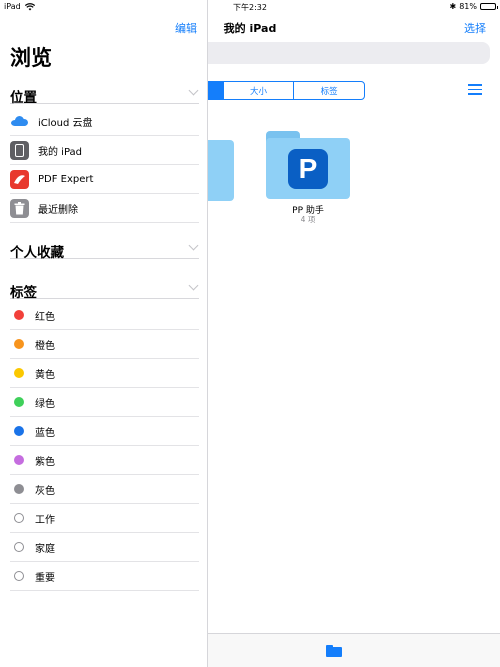  What do you see at coordinates (12, 6) in the screenshot?
I see `device-name: iPad` at bounding box center [12, 6].